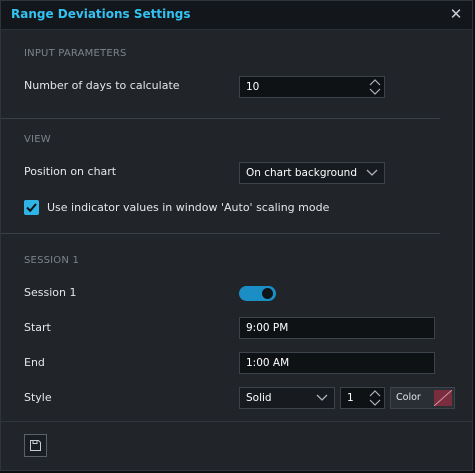 The width and height of the screenshot is (475, 473). I want to click on color-label: Color, so click(408, 397).